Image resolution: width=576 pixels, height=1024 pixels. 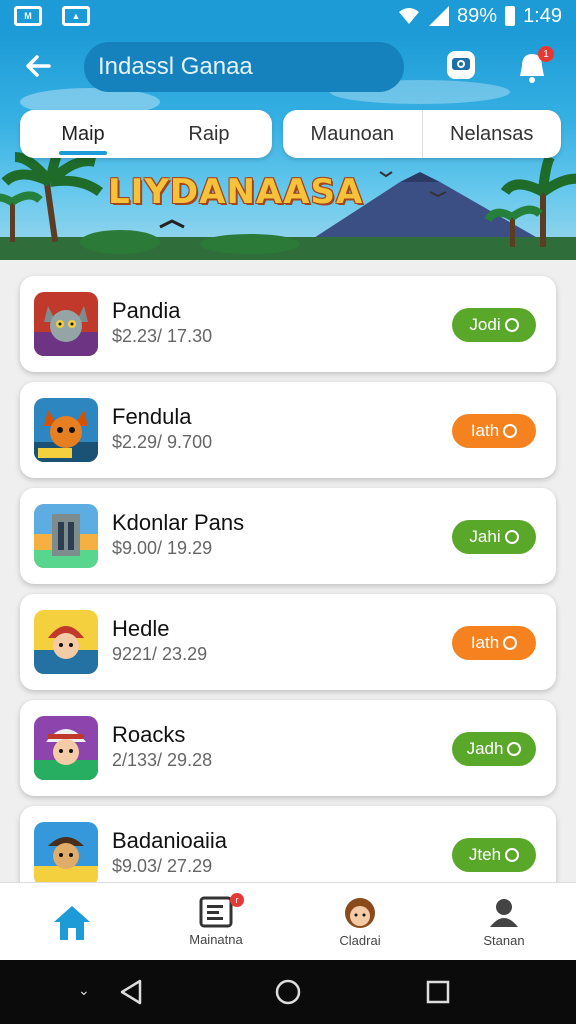 What do you see at coordinates (76, 16) in the screenshot?
I see `app-notification-icon: ▲` at bounding box center [76, 16].